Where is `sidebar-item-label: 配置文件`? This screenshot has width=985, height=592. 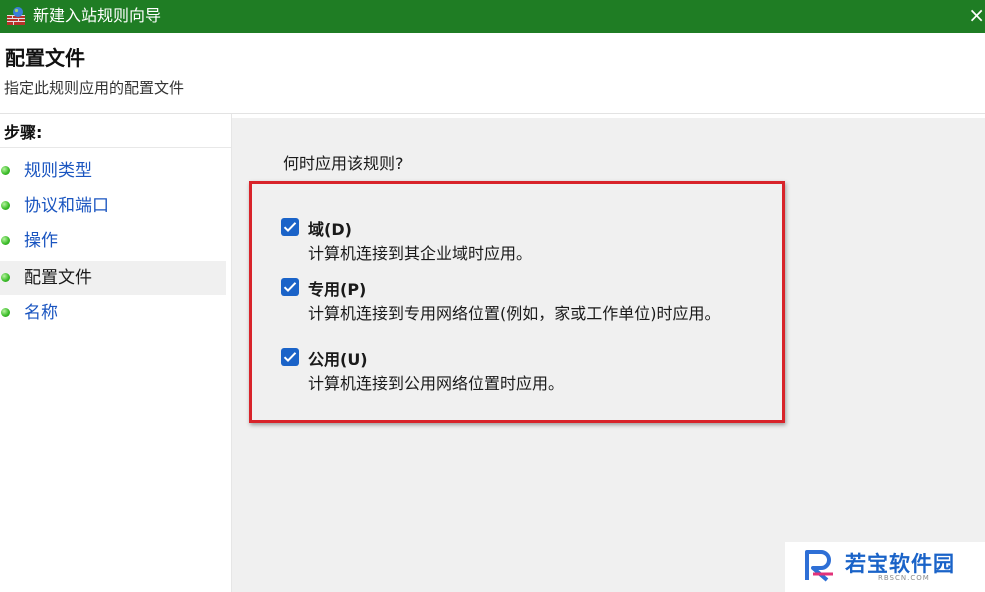 sidebar-item-label: 配置文件 is located at coordinates (58, 278).